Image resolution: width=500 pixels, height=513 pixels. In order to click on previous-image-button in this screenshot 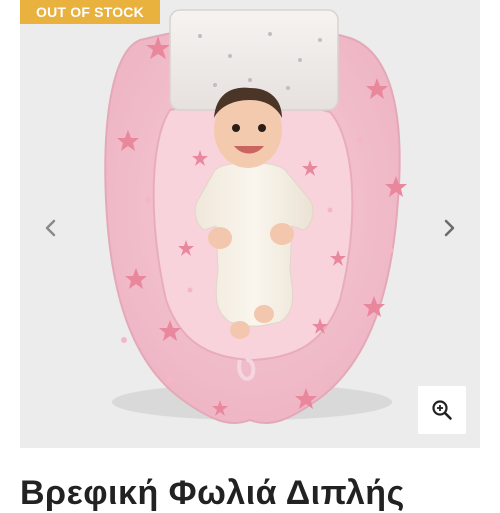, I will do `click(51, 228)`.